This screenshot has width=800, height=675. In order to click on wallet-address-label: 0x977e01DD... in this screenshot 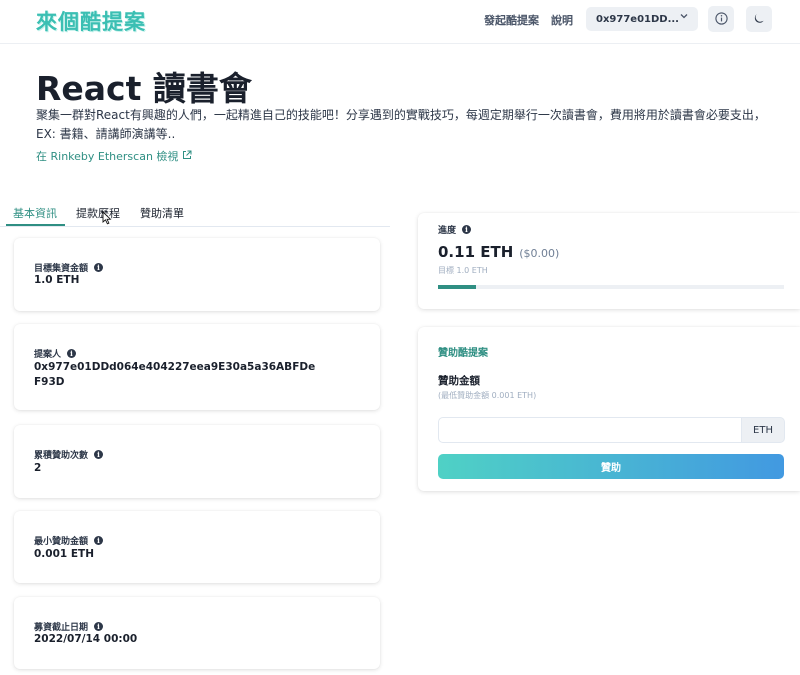, I will do `click(637, 19)`.